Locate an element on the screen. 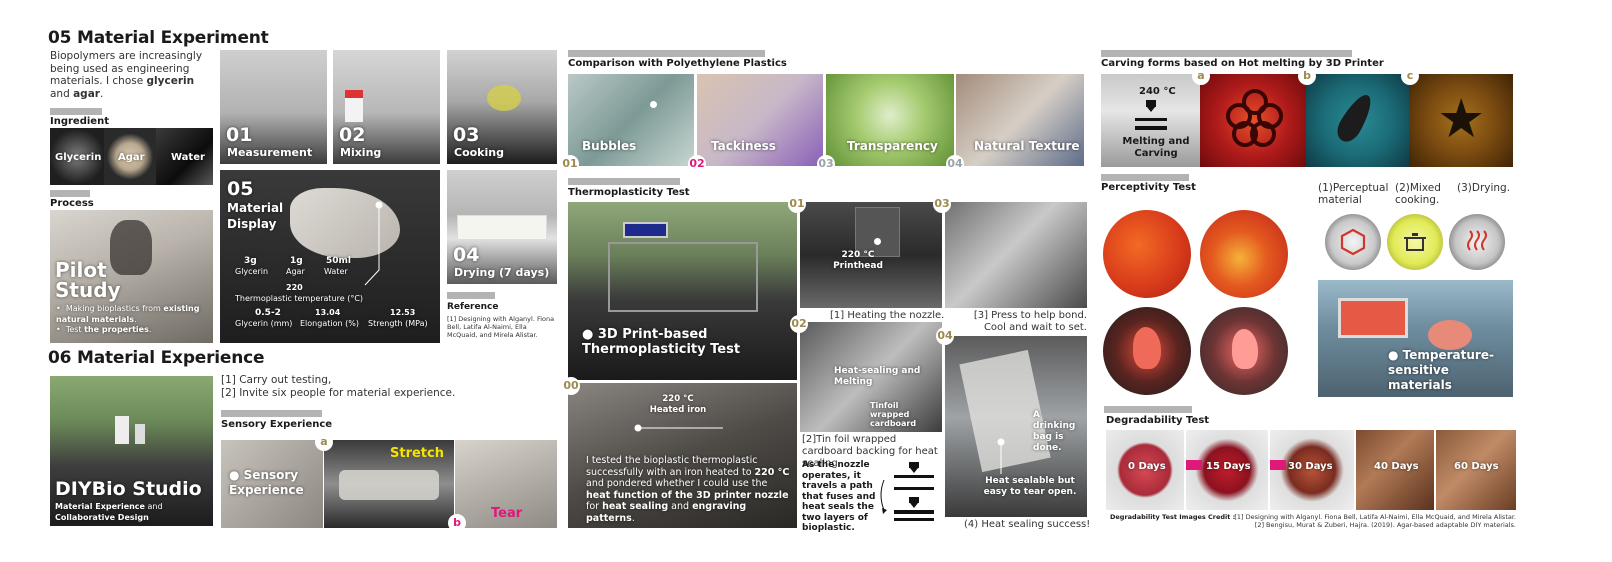  experience-line-1: [1] Carry out testing, is located at coordinates (276, 380).